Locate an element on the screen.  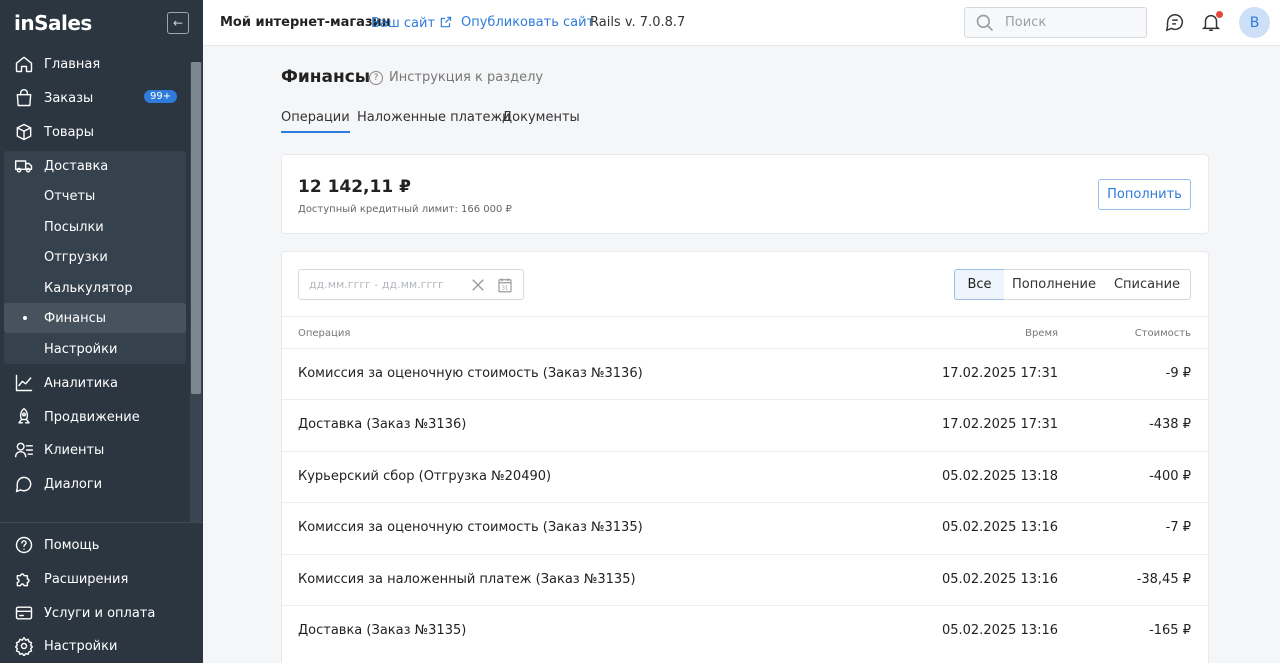
submenu-item-finances: Финансы is located at coordinates (95, 318).